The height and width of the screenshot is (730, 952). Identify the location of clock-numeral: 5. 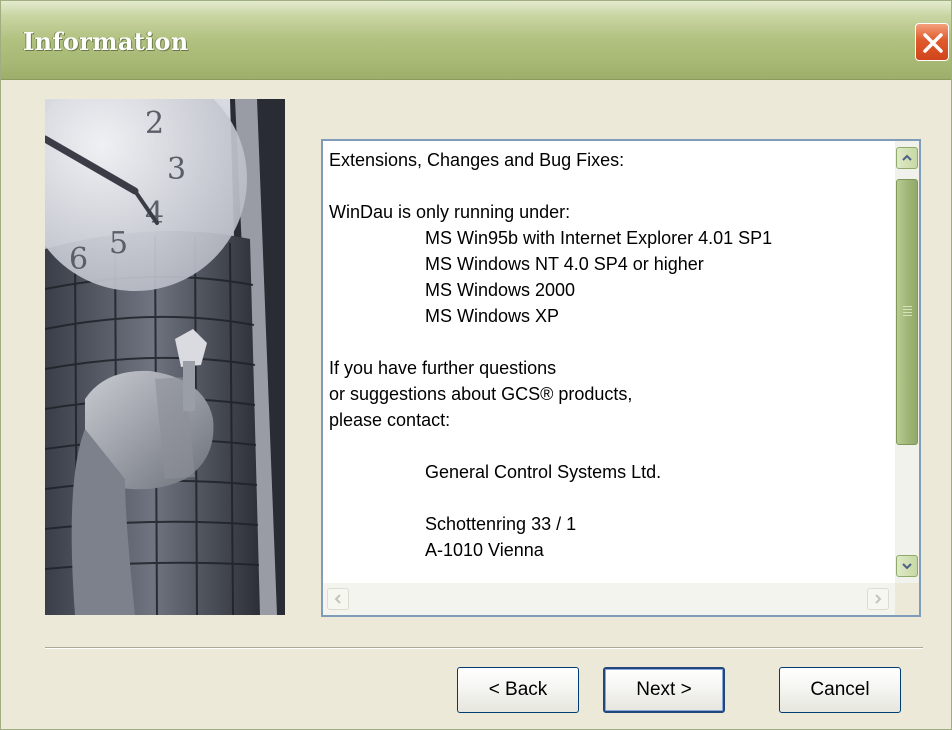
(118, 243).